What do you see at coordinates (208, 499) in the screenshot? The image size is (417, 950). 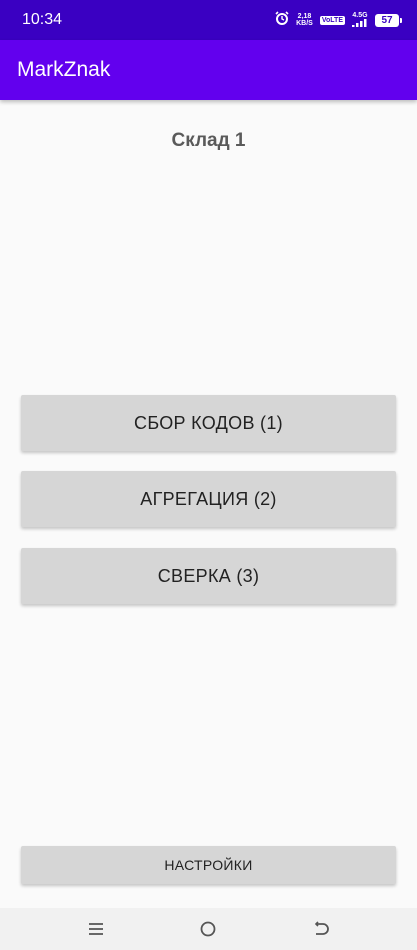 I see `aggregation-button: АГРЕГАЦИЯ (2)` at bounding box center [208, 499].